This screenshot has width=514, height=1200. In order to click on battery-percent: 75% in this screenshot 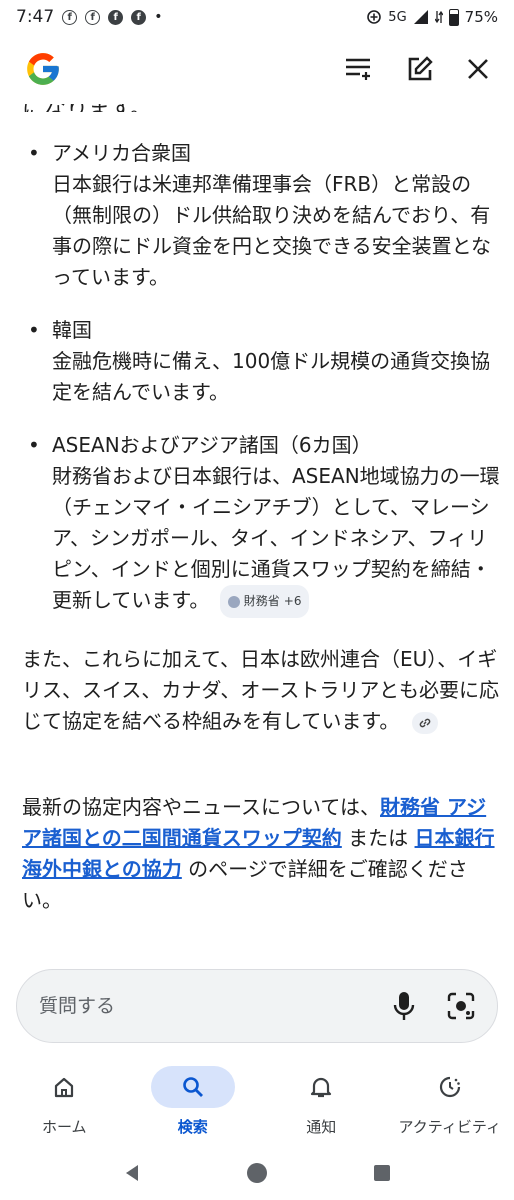, I will do `click(481, 17)`.